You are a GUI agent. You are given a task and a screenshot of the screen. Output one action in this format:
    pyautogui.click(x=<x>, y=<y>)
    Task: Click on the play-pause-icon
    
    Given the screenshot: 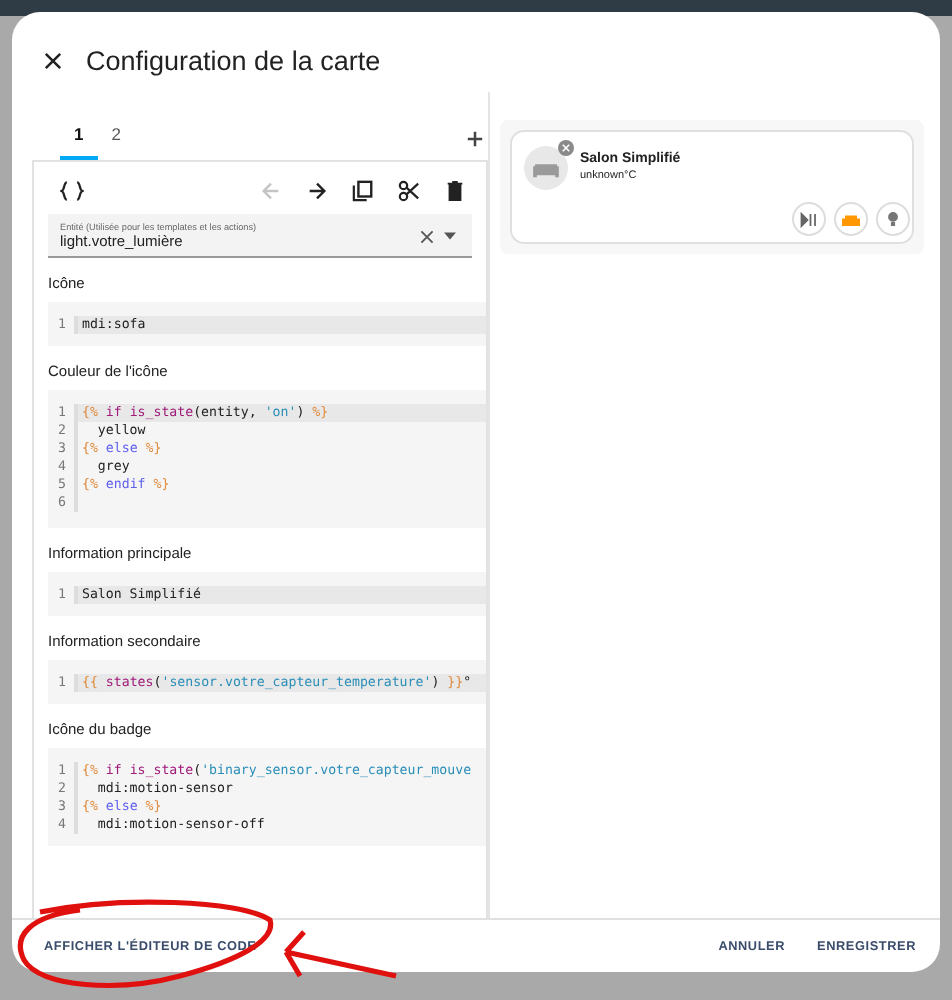 What is the action you would take?
    pyautogui.click(x=809, y=219)
    